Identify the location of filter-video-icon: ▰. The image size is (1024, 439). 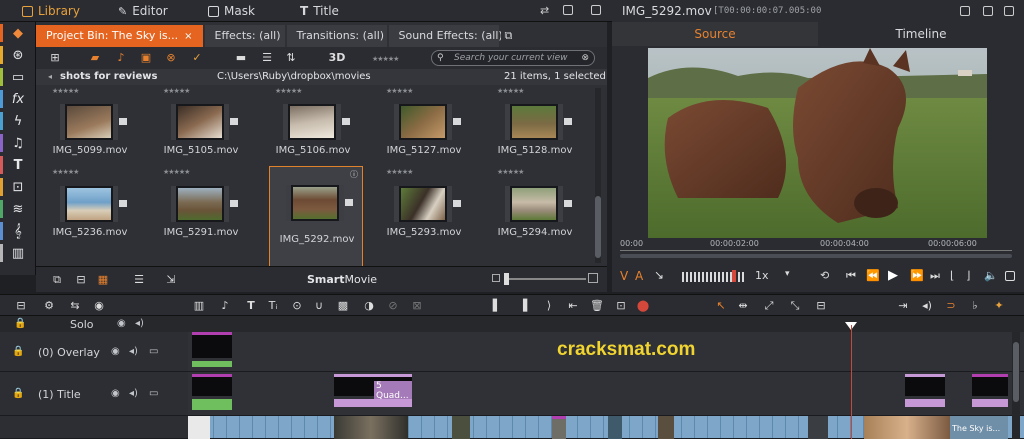
(95, 58).